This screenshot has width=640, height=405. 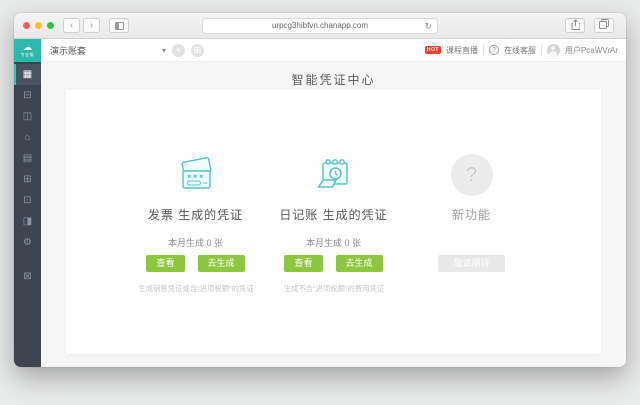 What do you see at coordinates (195, 288) in the screenshot?
I see `invoice-module-note: 生成销售凭证或含“进项税额”的凭证` at bounding box center [195, 288].